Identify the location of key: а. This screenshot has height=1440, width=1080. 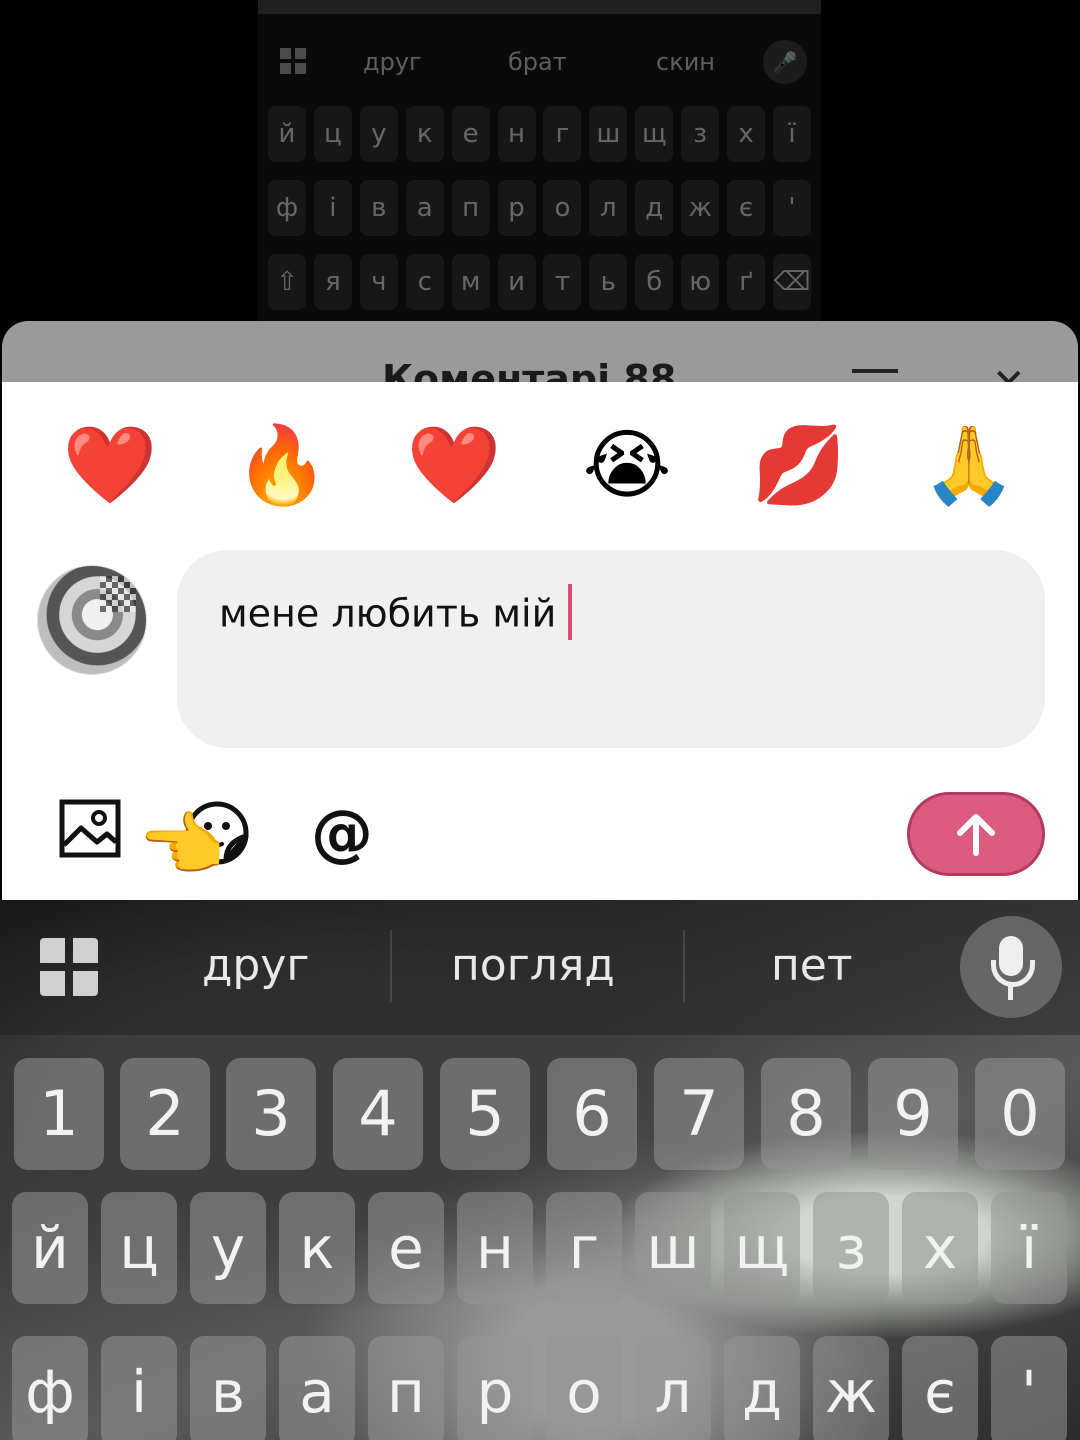
(317, 1388).